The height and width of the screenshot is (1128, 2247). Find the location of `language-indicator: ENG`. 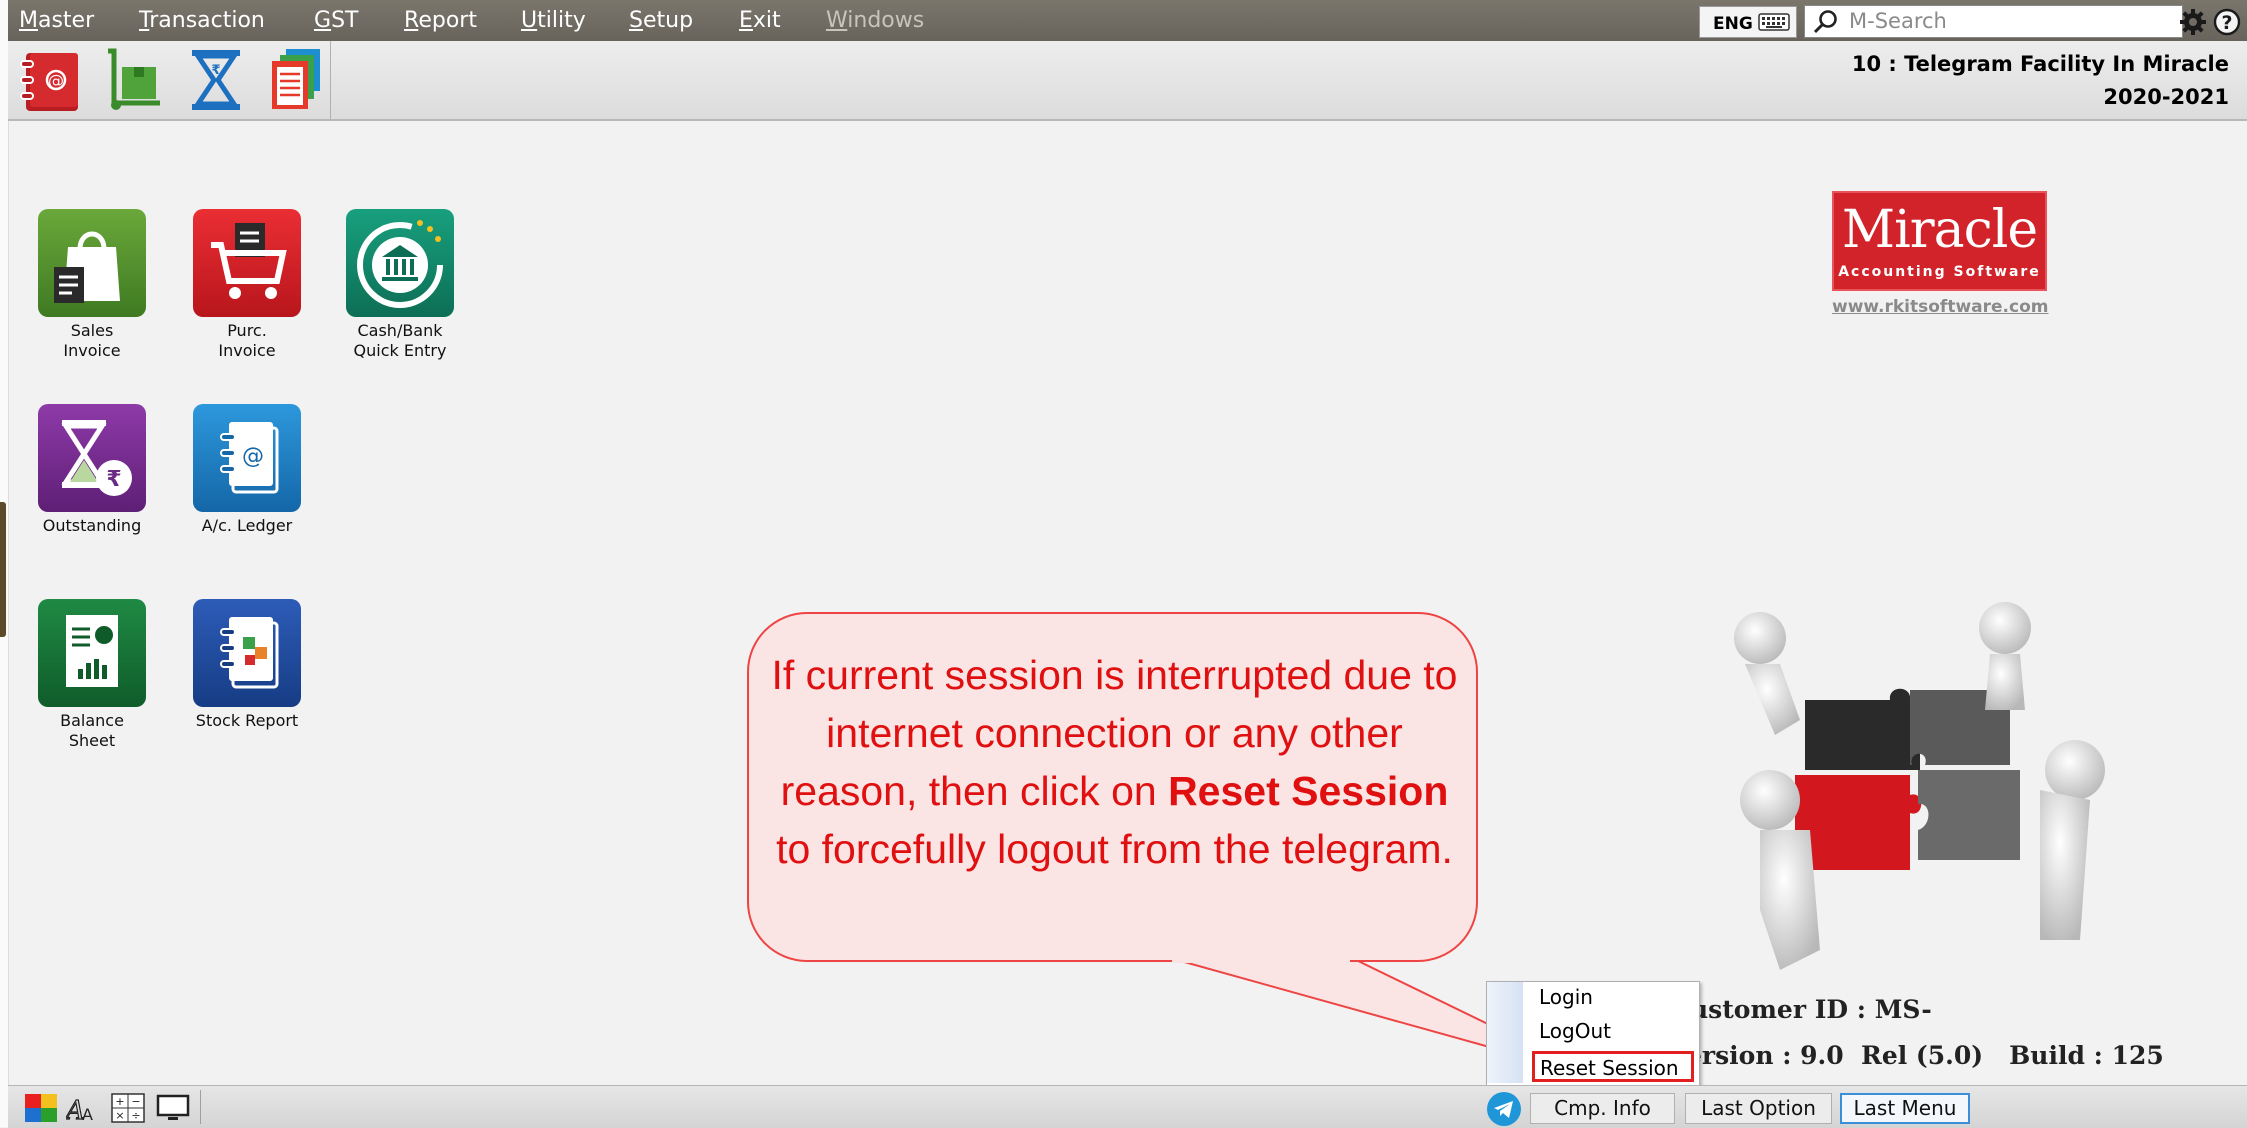

language-indicator: ENG is located at coordinates (1748, 22).